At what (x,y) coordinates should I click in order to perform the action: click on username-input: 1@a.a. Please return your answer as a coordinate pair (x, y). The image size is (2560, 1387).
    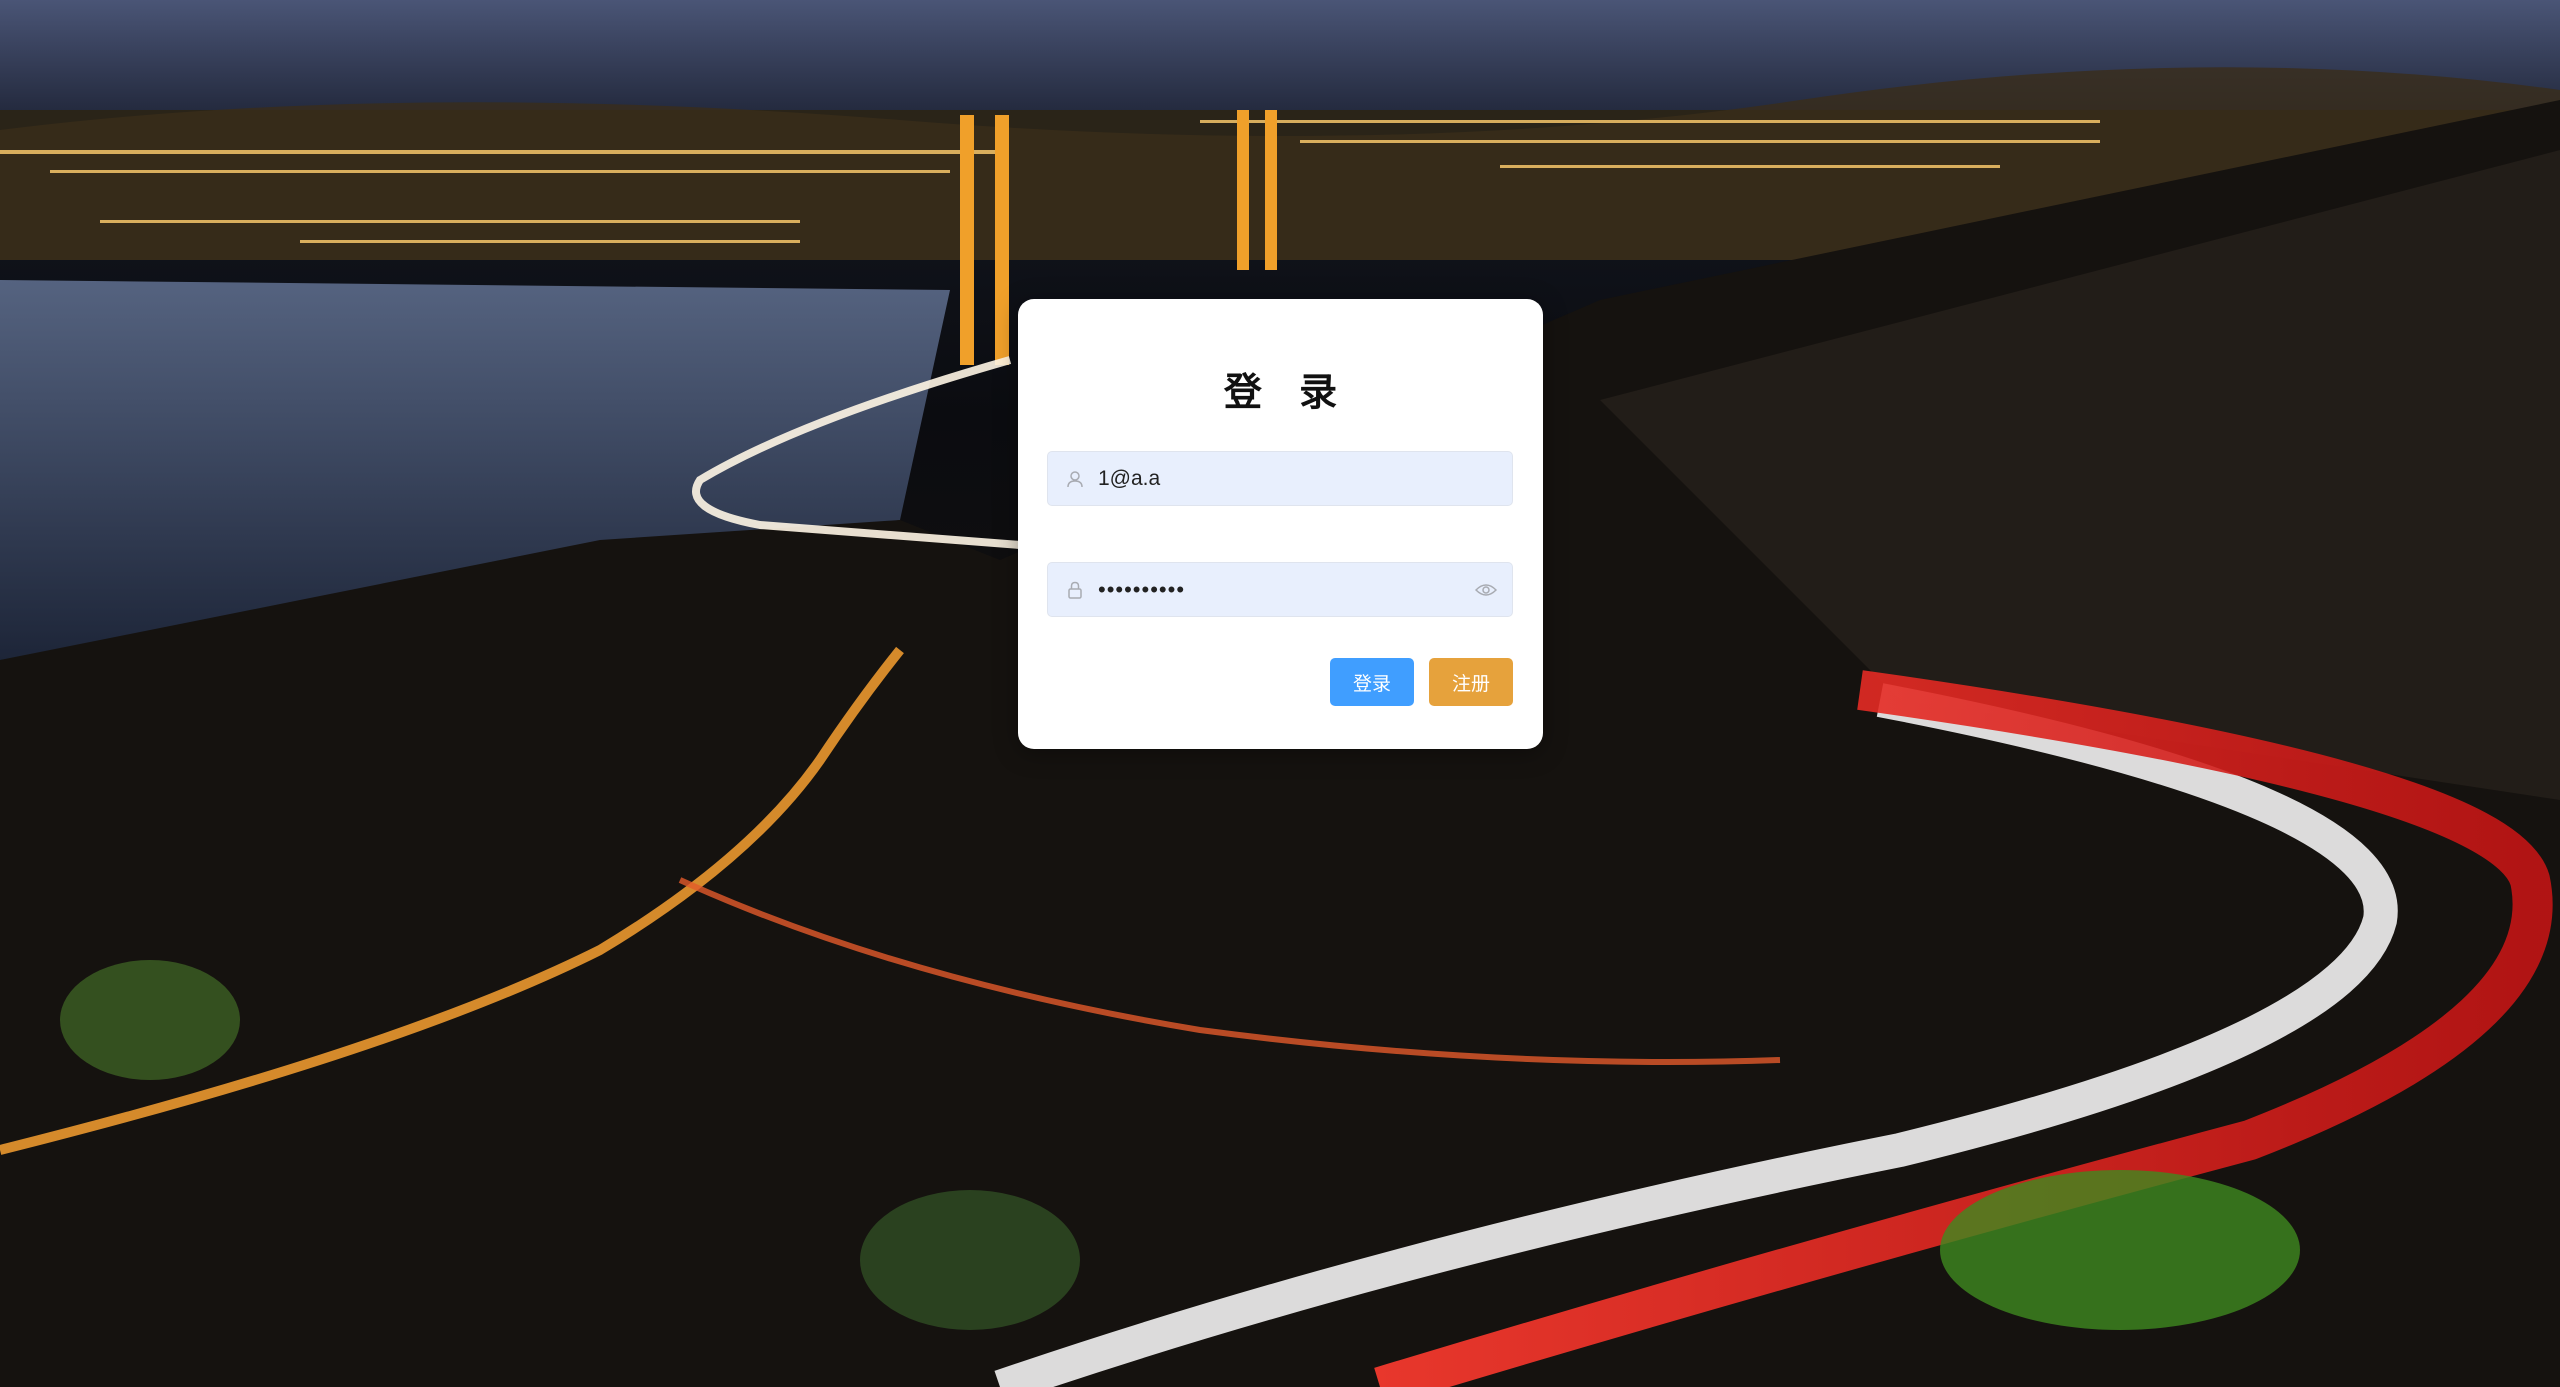
    Looking at the image, I should click on (1305, 479).